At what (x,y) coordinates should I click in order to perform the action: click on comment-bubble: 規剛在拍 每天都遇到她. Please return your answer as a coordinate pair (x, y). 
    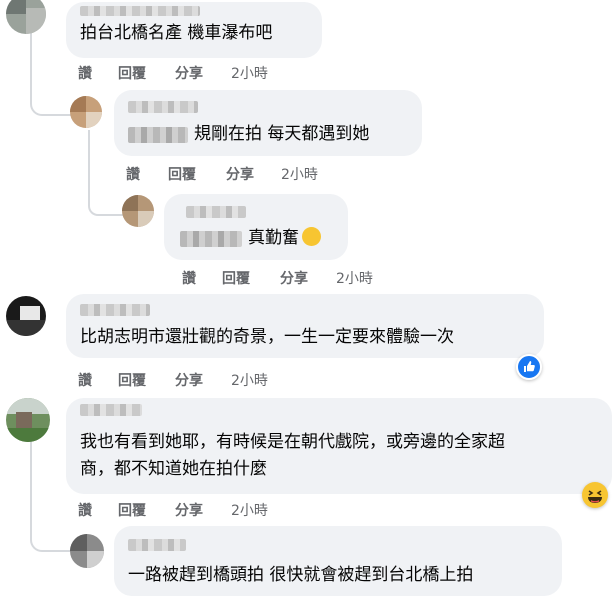
    Looking at the image, I should click on (268, 123).